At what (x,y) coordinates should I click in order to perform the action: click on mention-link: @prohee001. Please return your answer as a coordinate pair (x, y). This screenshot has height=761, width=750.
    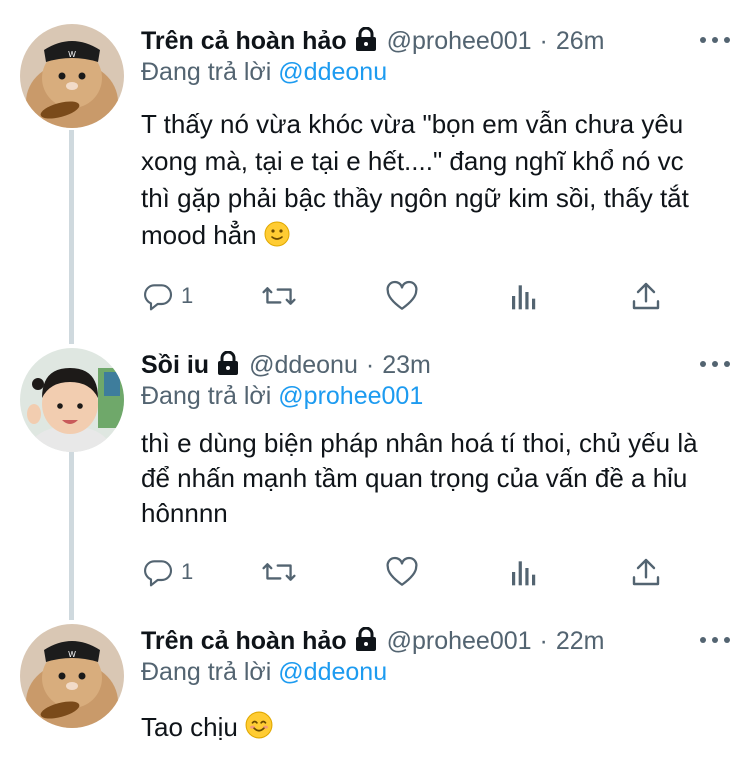
    Looking at the image, I should click on (350, 396).